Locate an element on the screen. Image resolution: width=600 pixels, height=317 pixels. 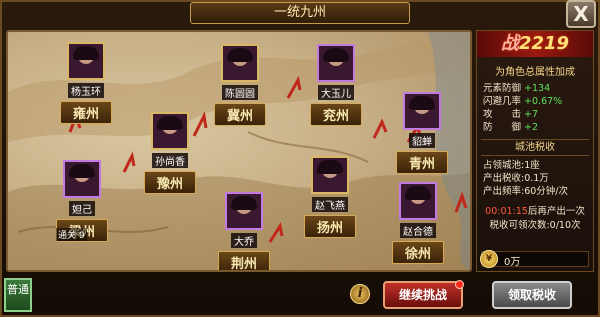
info-icon: i is located at coordinates (360, 294).